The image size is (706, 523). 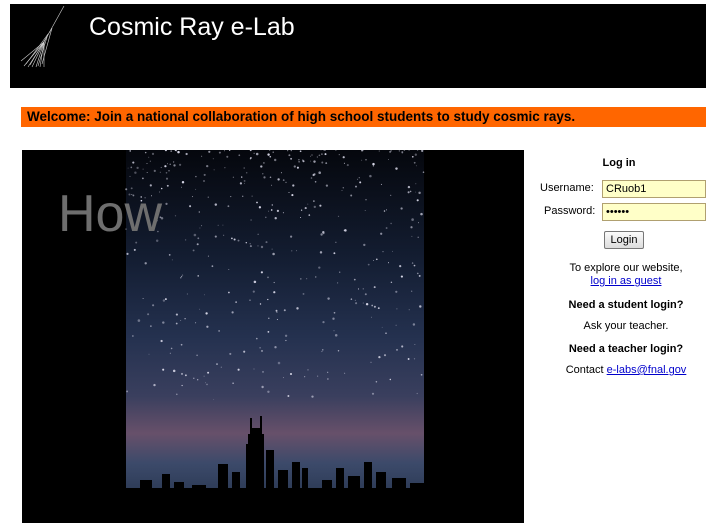 What do you see at coordinates (654, 189) in the screenshot?
I see `username-input` at bounding box center [654, 189].